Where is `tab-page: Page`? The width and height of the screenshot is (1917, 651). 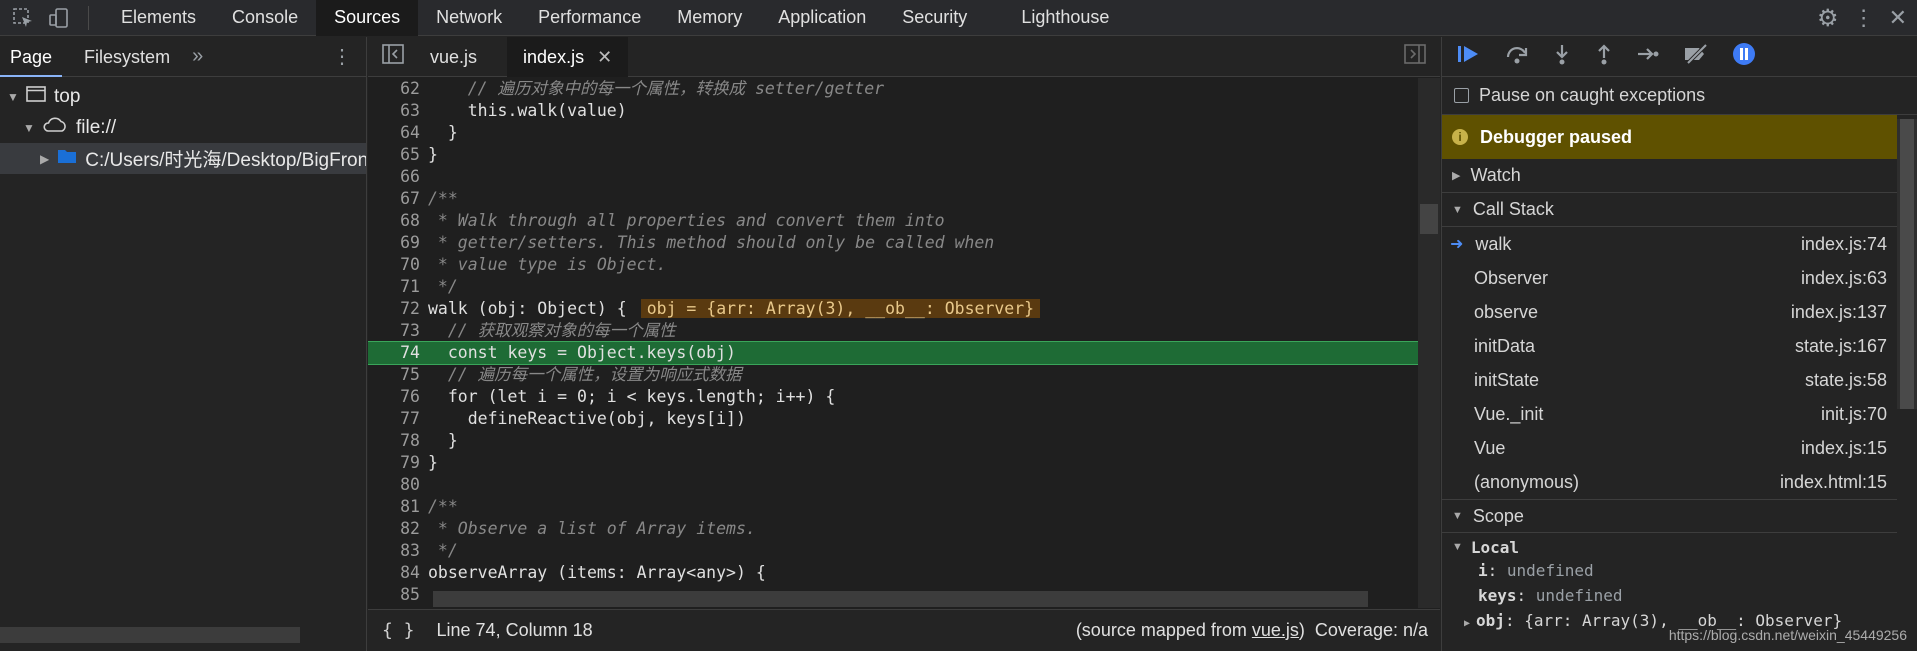 tab-page: Page is located at coordinates (31, 57).